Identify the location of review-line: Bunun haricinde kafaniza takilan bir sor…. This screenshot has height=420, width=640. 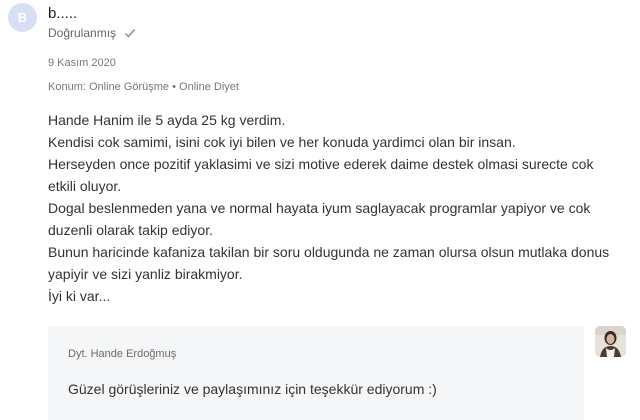
(329, 263).